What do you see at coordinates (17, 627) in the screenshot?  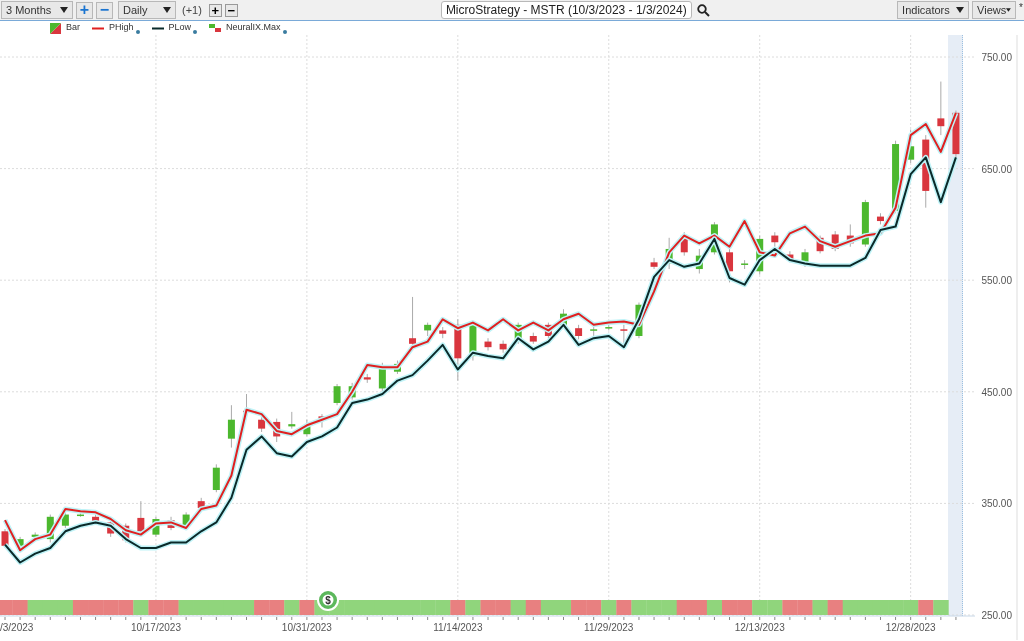 I see `date-axis-label: /3/2023` at bounding box center [17, 627].